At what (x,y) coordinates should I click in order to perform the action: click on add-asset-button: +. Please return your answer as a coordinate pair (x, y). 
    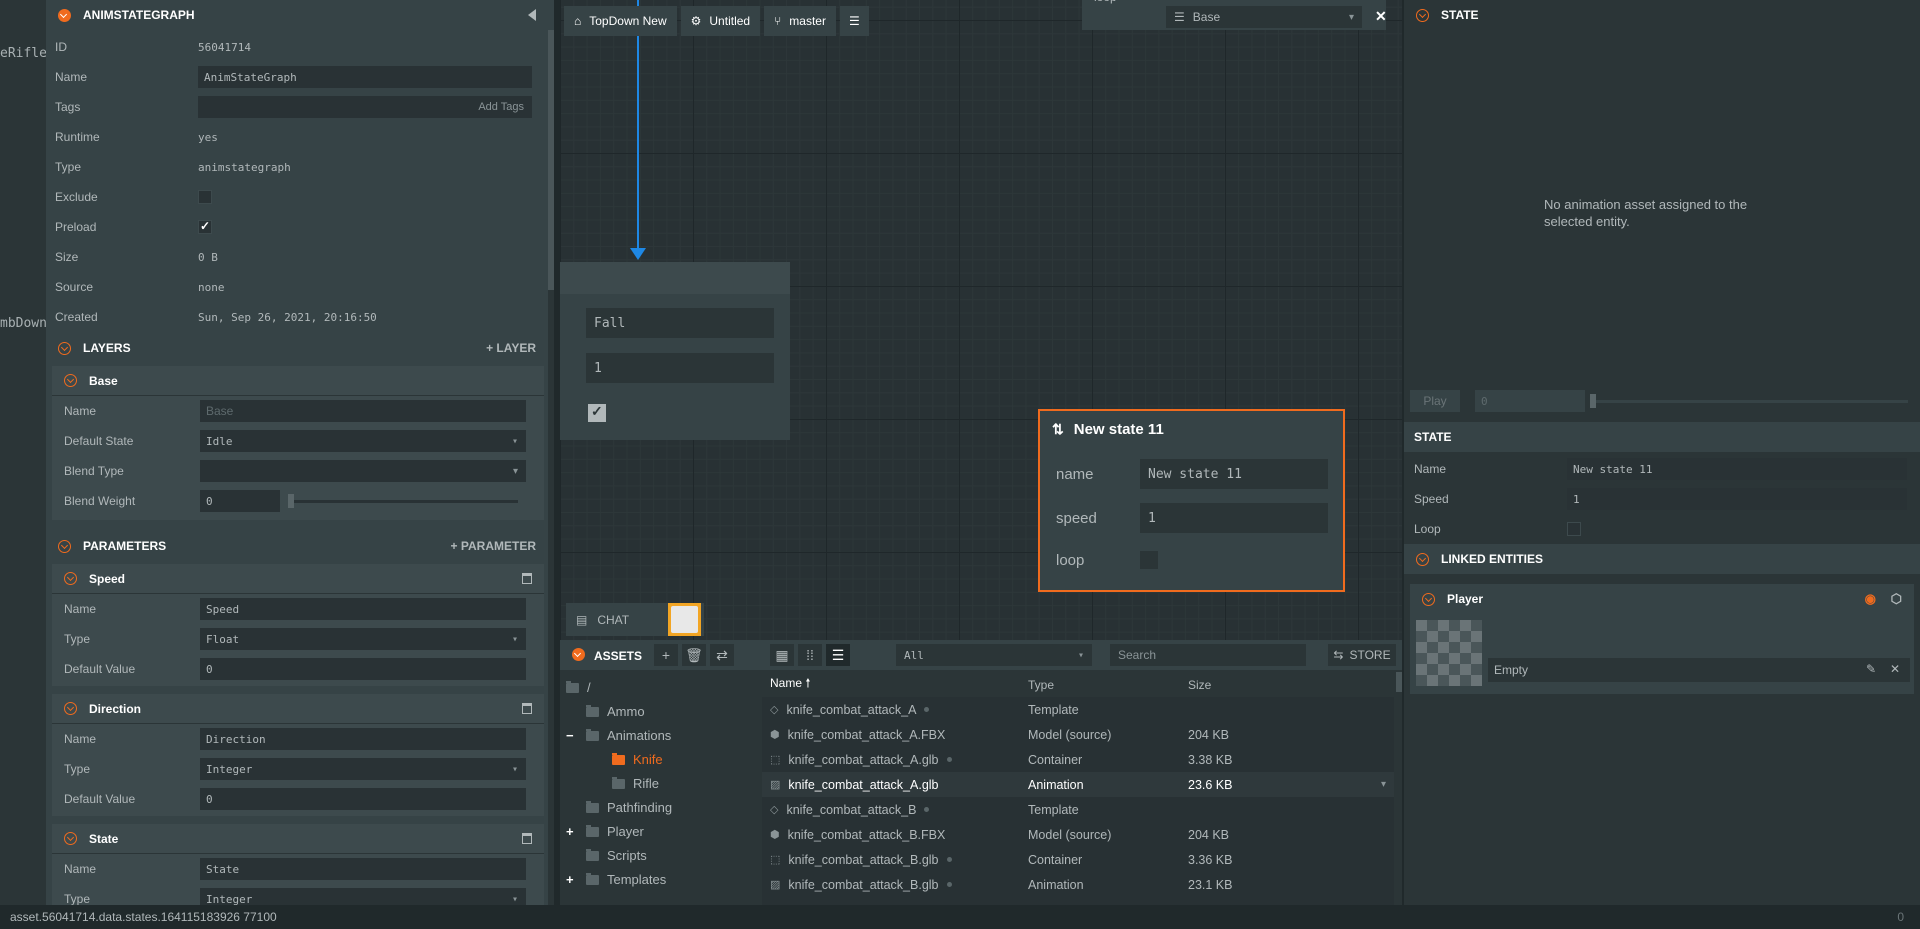
    Looking at the image, I should click on (666, 655).